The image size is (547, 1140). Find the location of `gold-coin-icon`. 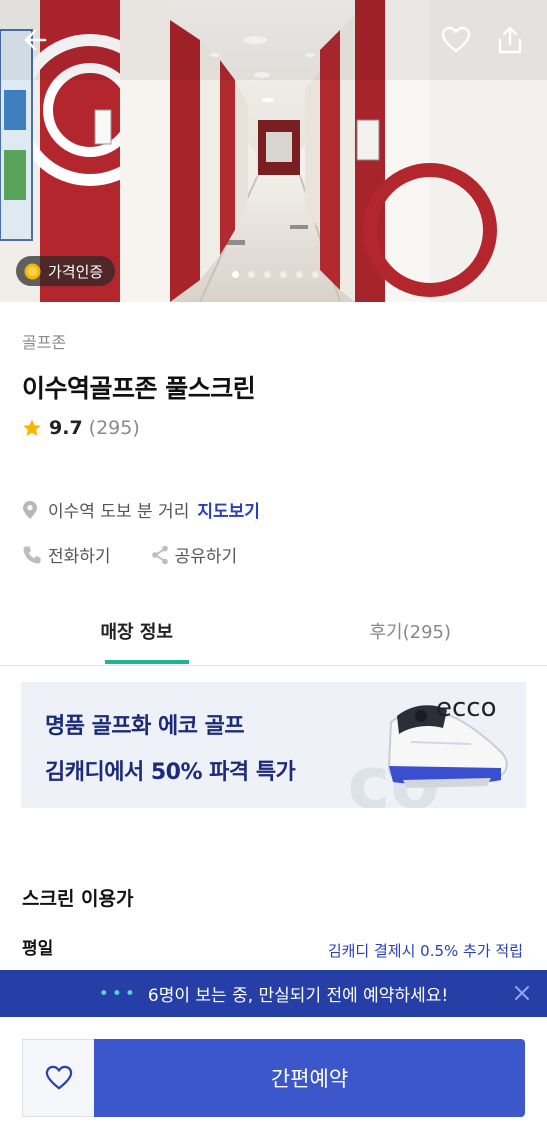

gold-coin-icon is located at coordinates (32, 271).